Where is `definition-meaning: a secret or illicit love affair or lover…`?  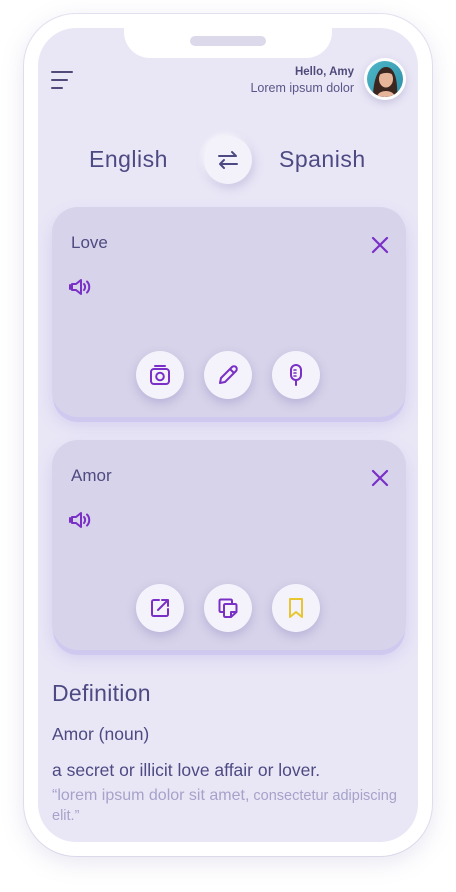
definition-meaning: a secret or illicit love affair or lover… is located at coordinates (186, 770).